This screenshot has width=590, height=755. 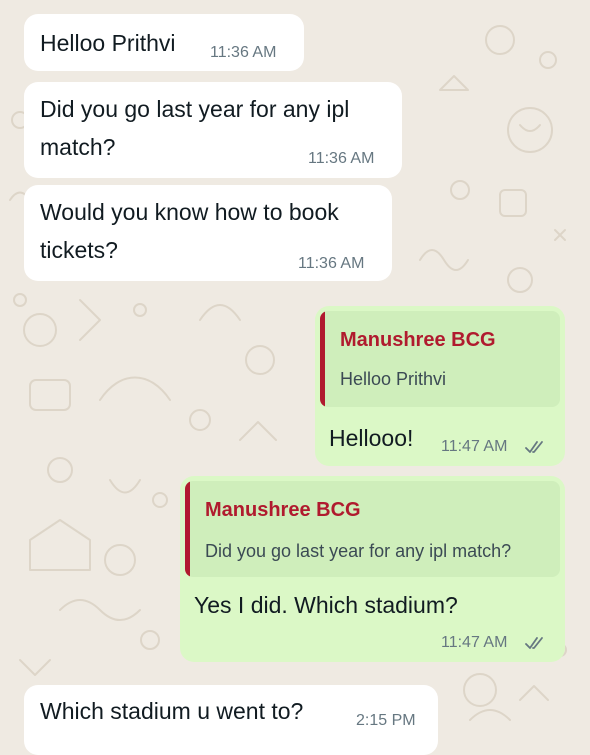 I want to click on message-bubble-incoming: Helloo Prithvi 11:36 AM, so click(x=164, y=42).